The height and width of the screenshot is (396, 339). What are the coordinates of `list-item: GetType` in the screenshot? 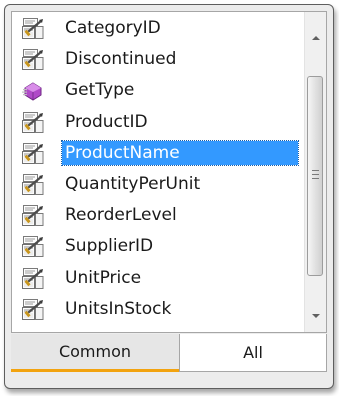 It's located at (159, 90).